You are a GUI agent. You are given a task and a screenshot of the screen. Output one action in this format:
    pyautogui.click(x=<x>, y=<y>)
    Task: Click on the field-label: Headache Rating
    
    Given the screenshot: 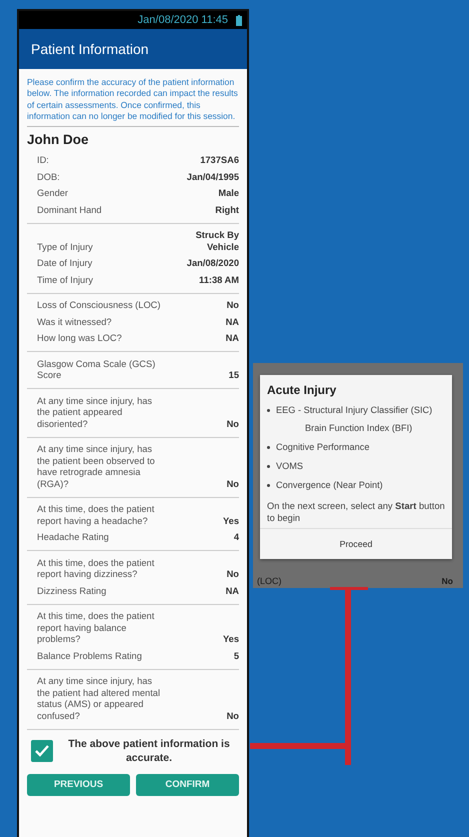 What is the action you would take?
    pyautogui.click(x=73, y=538)
    